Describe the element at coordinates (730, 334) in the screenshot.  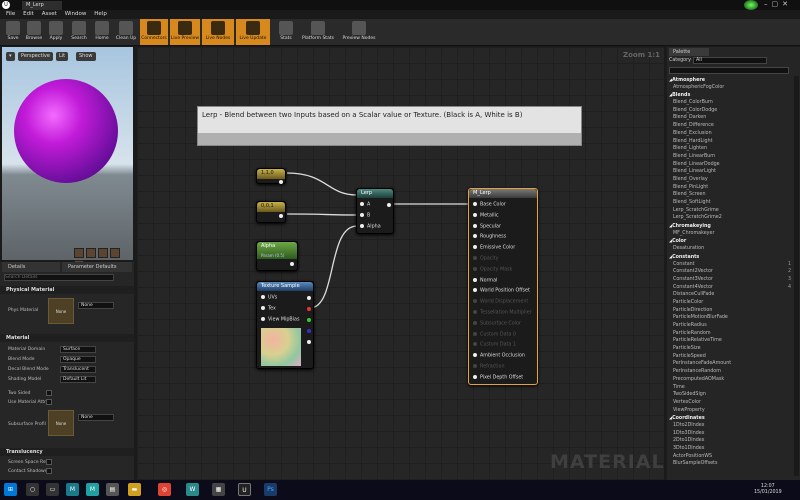
I see `palette-item: ParticleRandom` at that location.